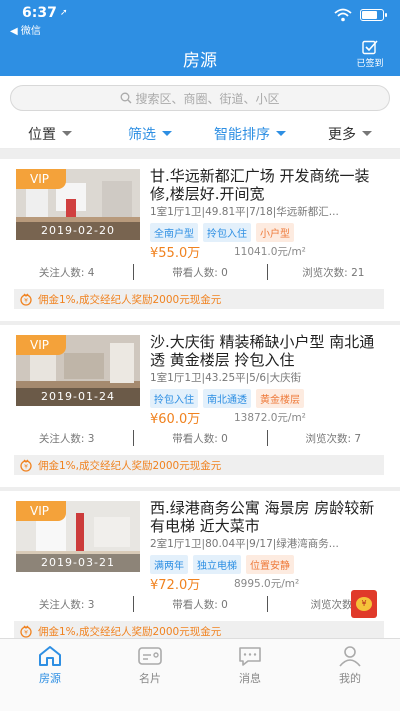 The width and height of the screenshot is (400, 711). I want to click on listing-date: 2019-01-24, so click(78, 397).